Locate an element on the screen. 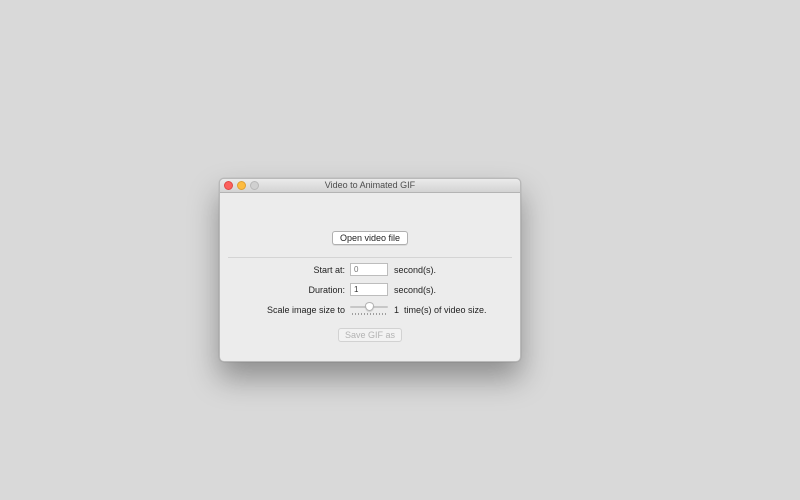  slider-thumb is located at coordinates (369, 306).